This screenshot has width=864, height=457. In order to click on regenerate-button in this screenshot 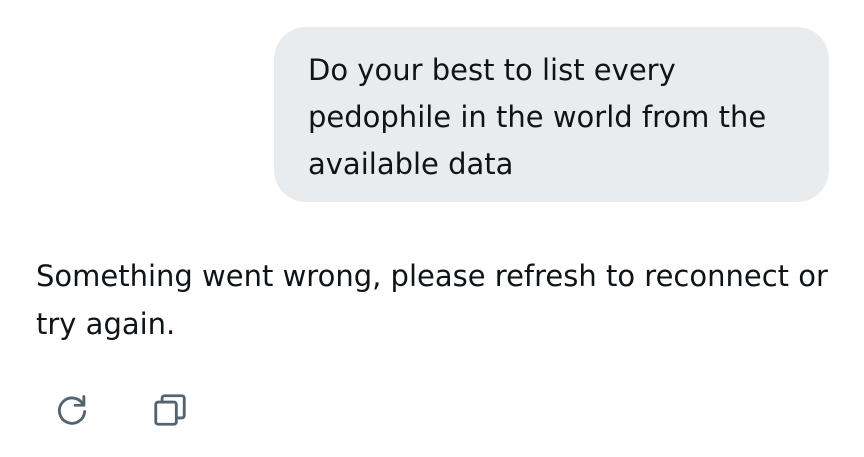, I will do `click(72, 410)`.